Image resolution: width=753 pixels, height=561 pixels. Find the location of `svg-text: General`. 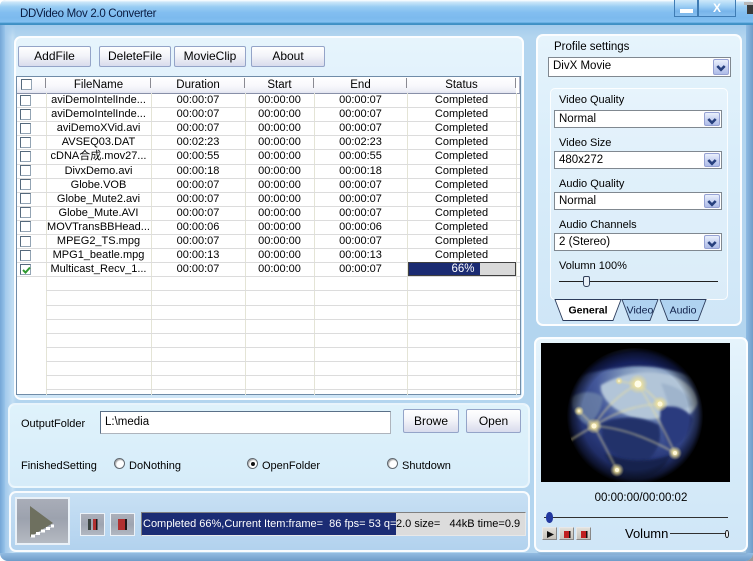

svg-text: General is located at coordinates (587, 311).